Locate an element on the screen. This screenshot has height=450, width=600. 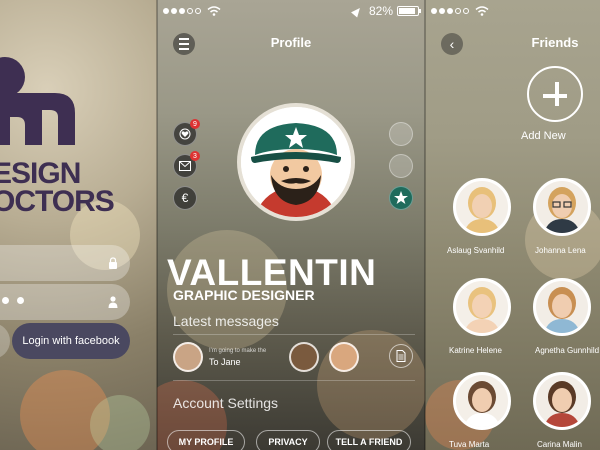
latest-messages-heading: Latest messages is located at coordinates (226, 321).